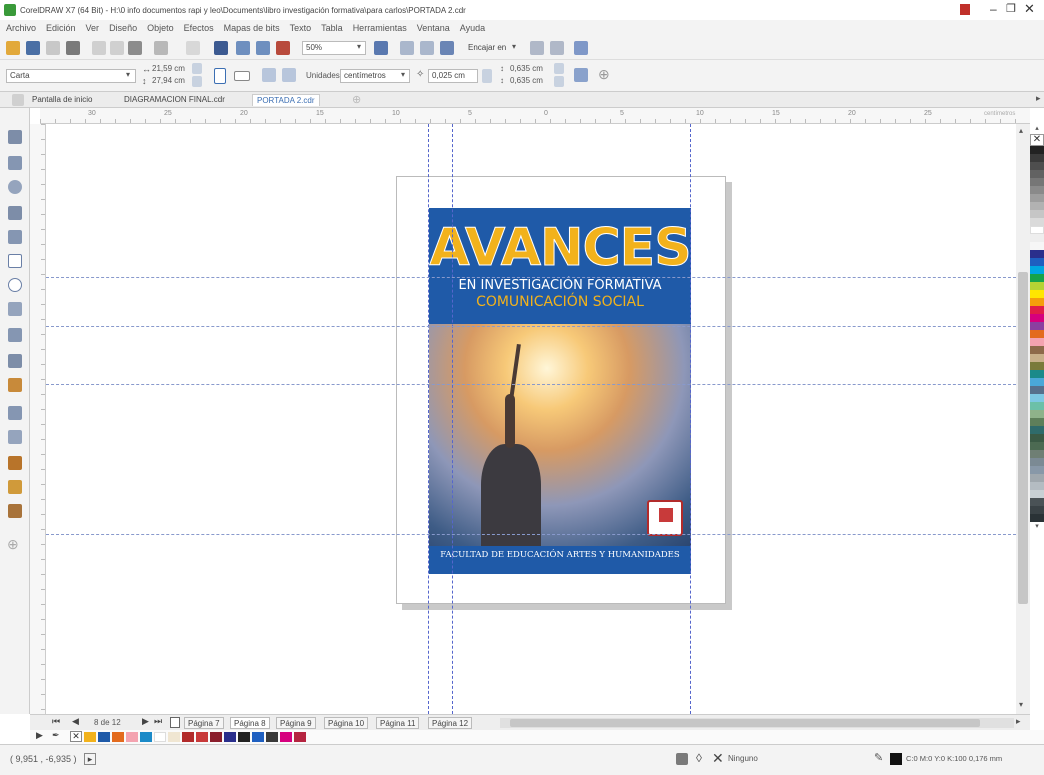 The height and width of the screenshot is (775, 1044). What do you see at coordinates (61, 28) in the screenshot?
I see `menu-edicion: Edición` at bounding box center [61, 28].